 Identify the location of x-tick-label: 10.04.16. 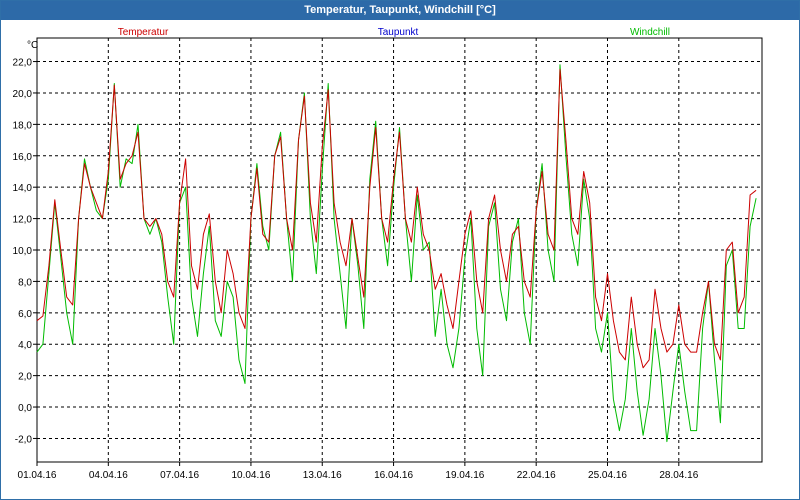
(250, 475).